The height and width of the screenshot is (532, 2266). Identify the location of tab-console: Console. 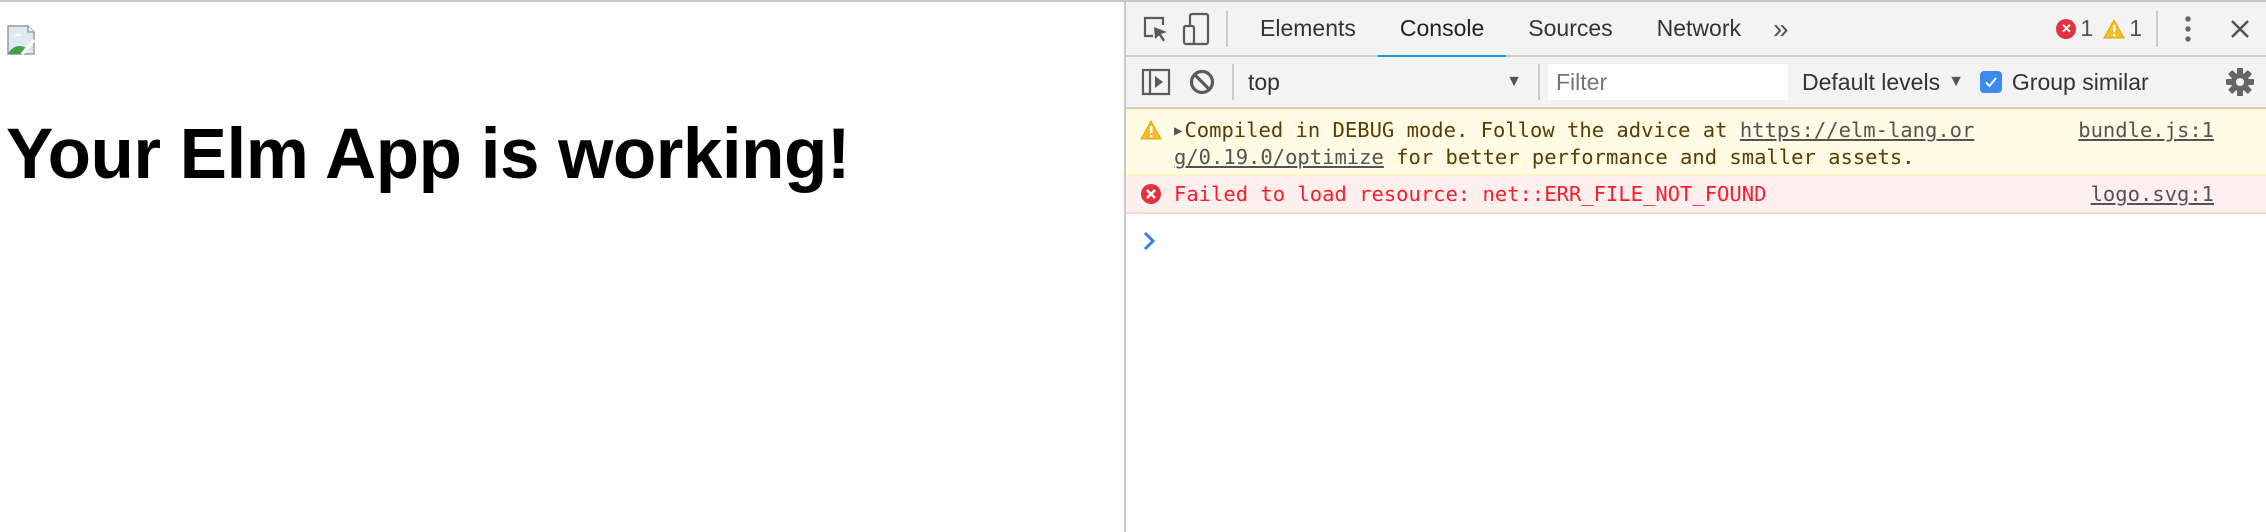
(1442, 29).